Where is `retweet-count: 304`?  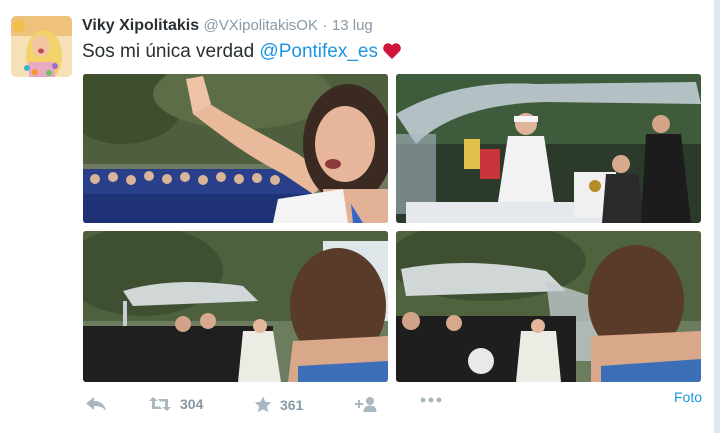
retweet-count: 304 is located at coordinates (192, 404).